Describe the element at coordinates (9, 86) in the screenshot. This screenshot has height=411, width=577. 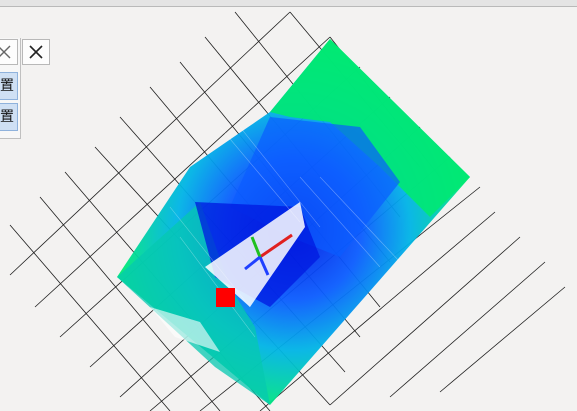
I see `side-panel-button-1: 置` at that location.